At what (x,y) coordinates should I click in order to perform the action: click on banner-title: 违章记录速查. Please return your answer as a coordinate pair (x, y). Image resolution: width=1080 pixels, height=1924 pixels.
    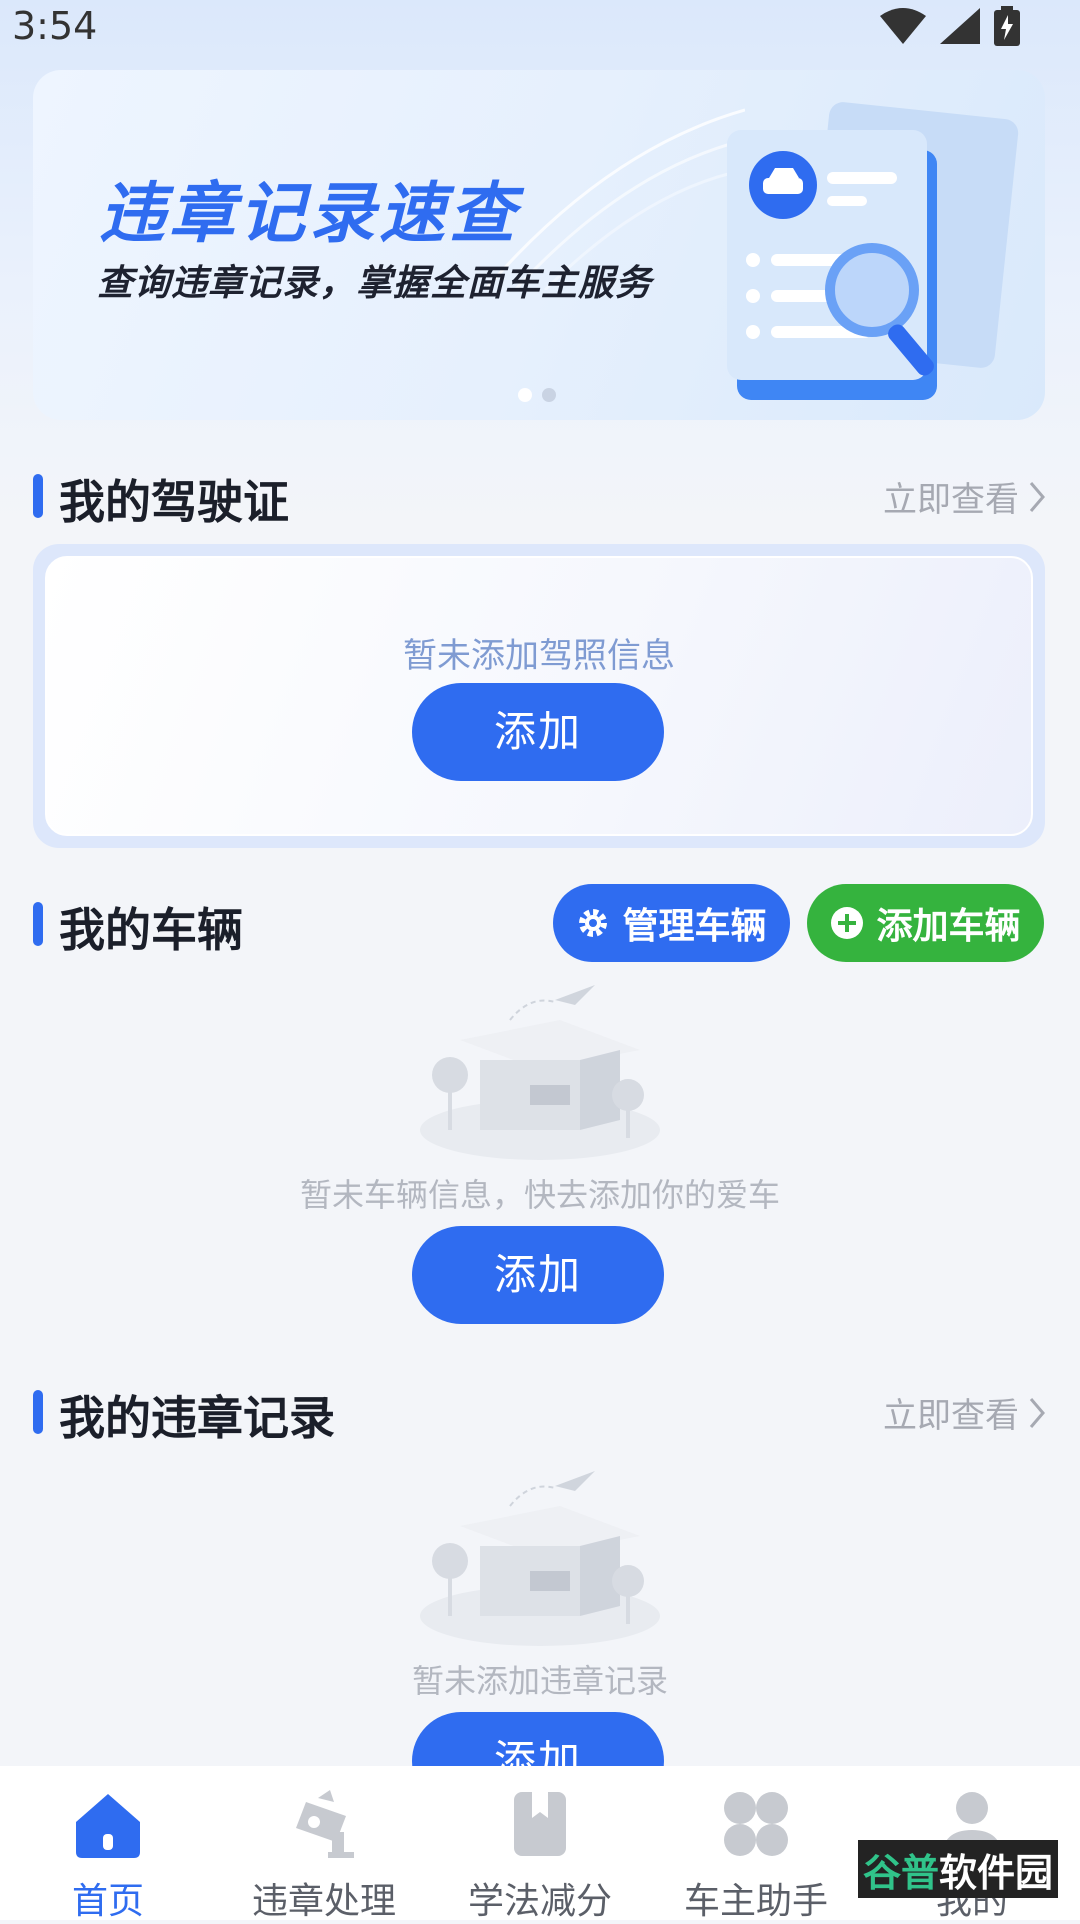
    Looking at the image, I should click on (309, 213).